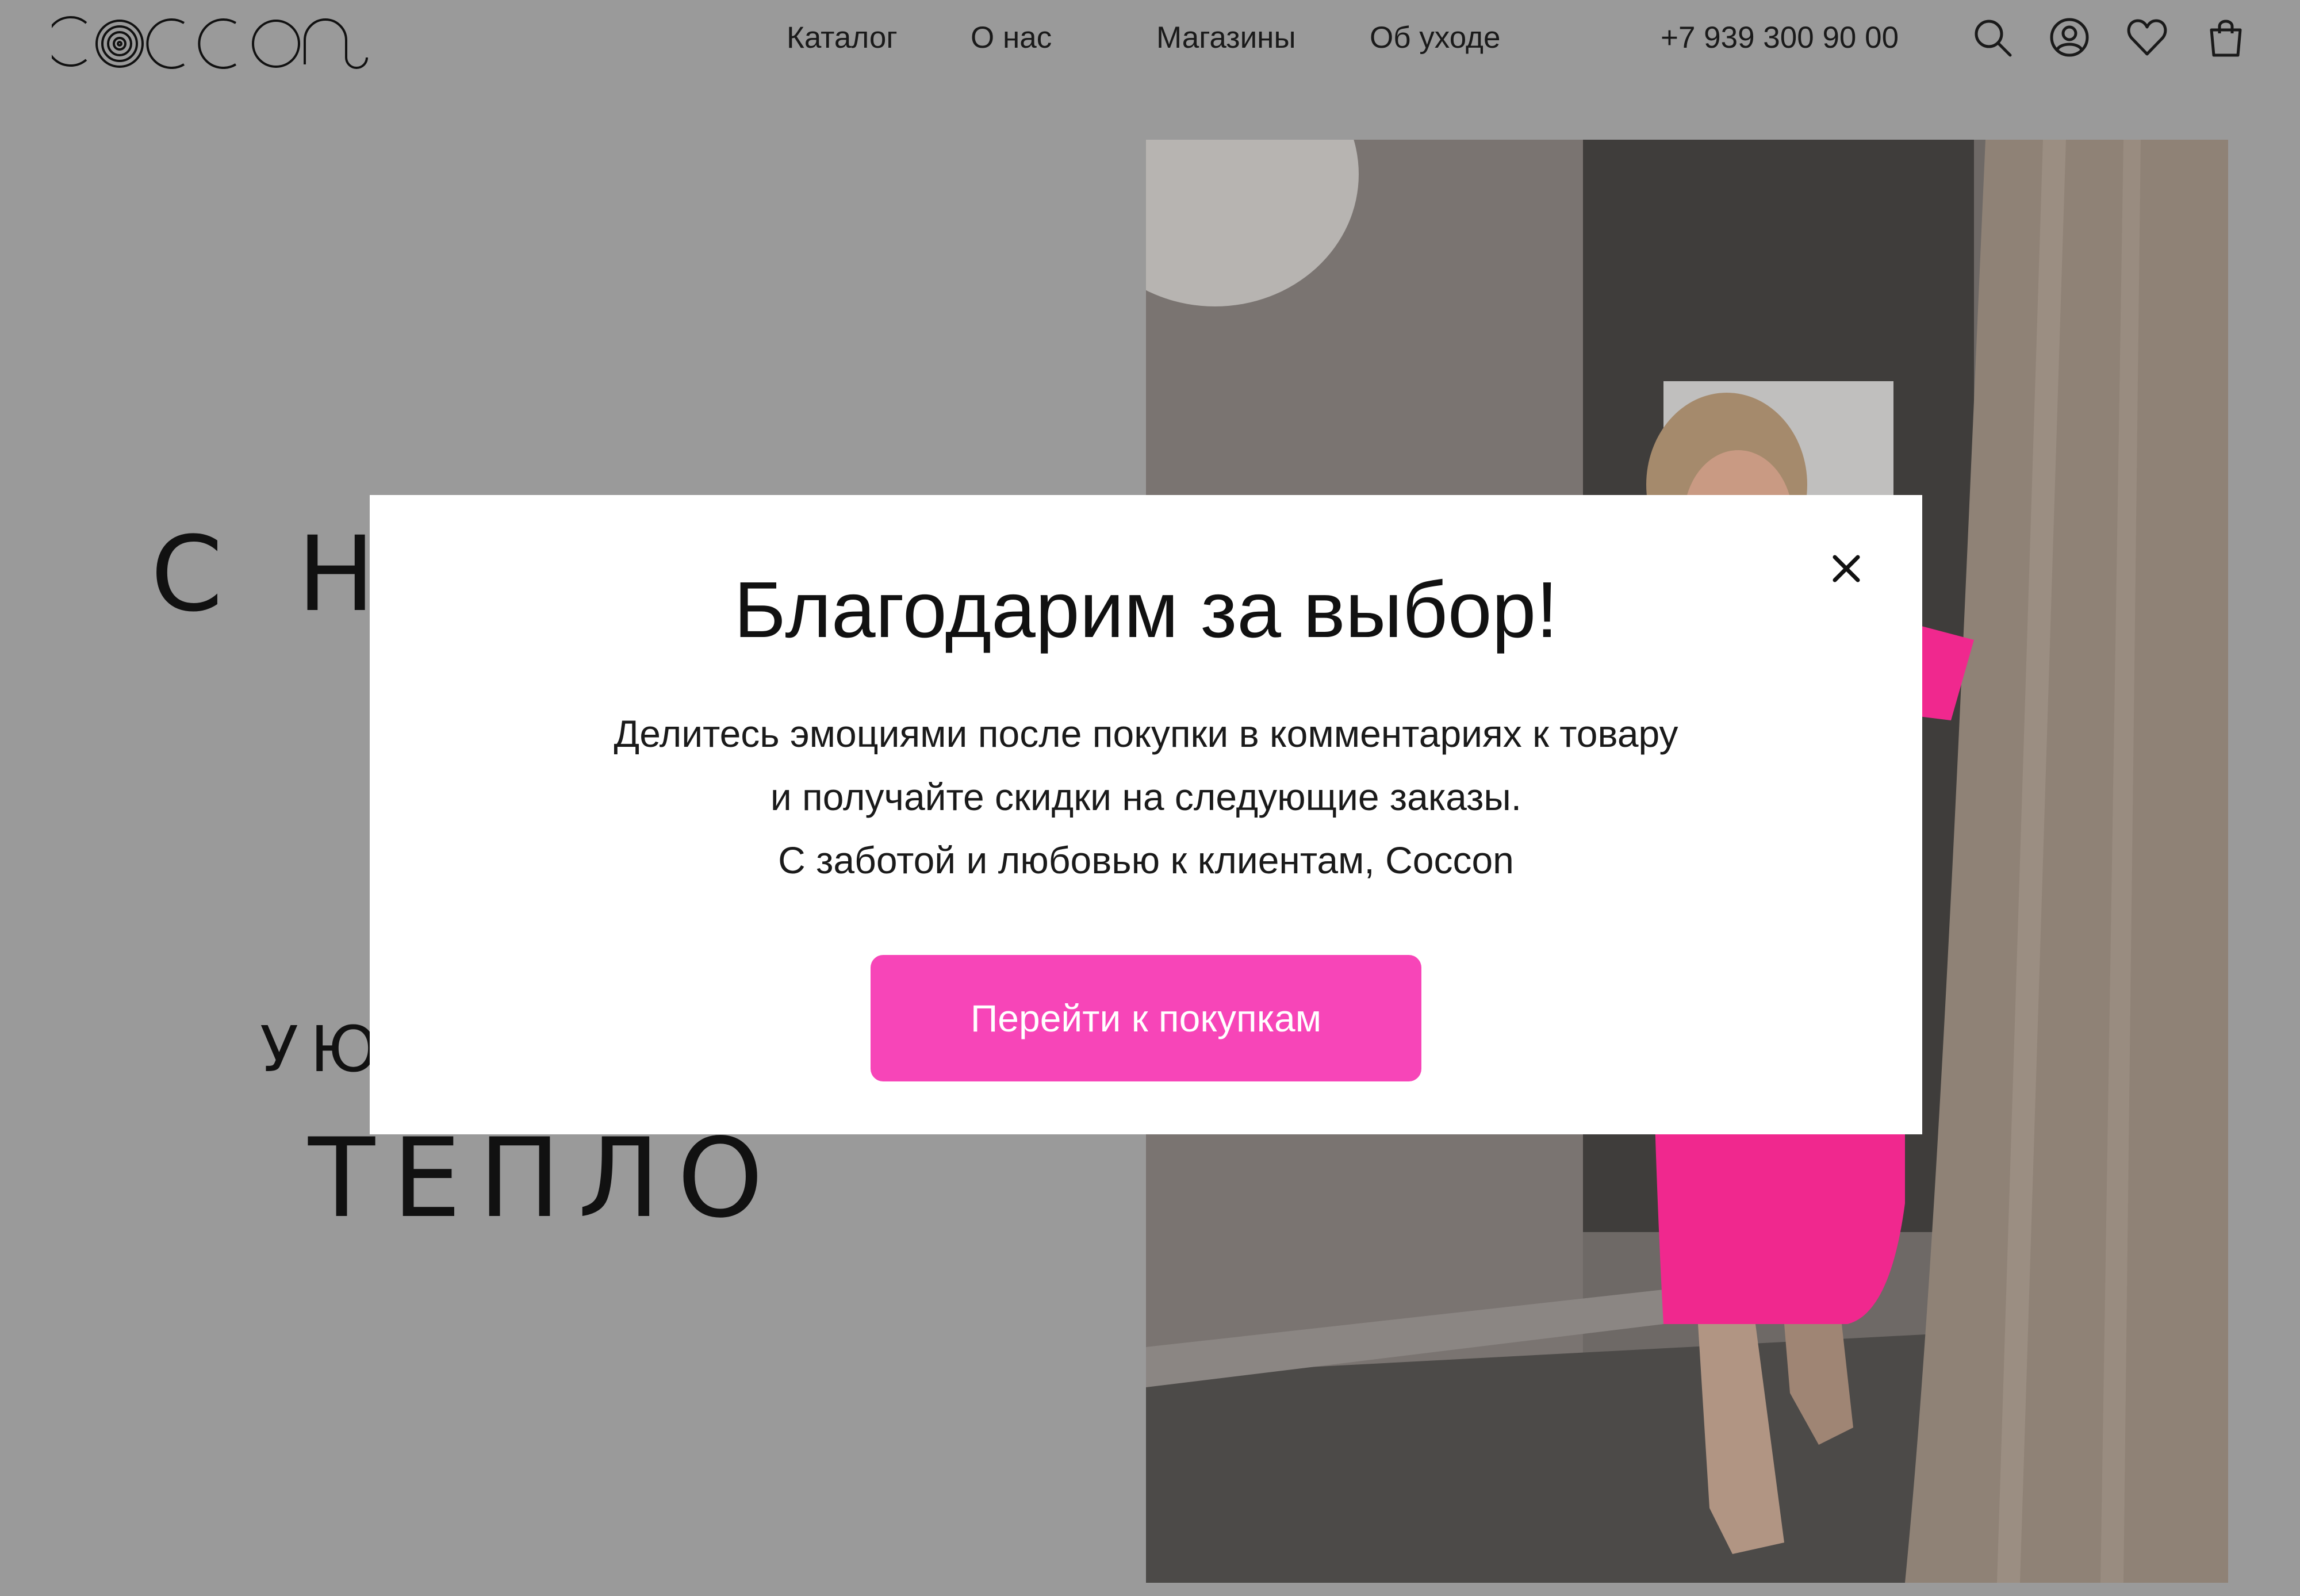 The width and height of the screenshot is (2300, 1596). What do you see at coordinates (1226, 37) in the screenshot?
I see `nav-stores: Магазины` at bounding box center [1226, 37].